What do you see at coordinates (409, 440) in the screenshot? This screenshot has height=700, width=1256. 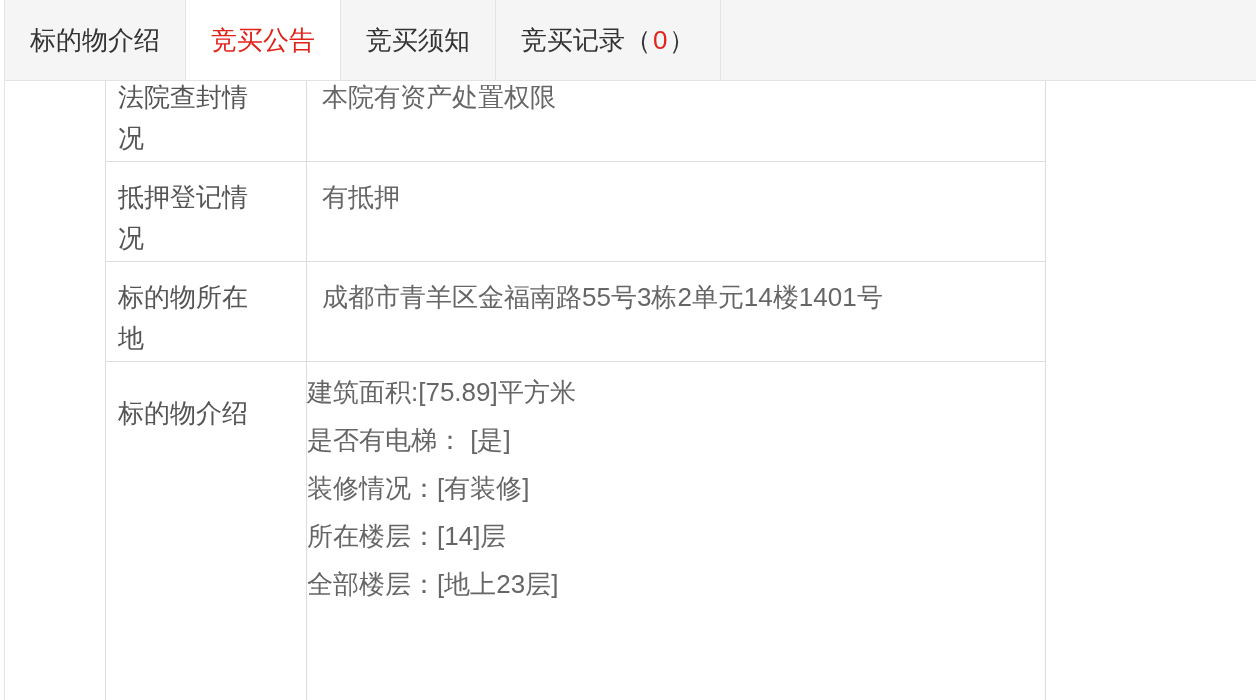 I see `detail-line: 是否有电梯： [是]` at bounding box center [409, 440].